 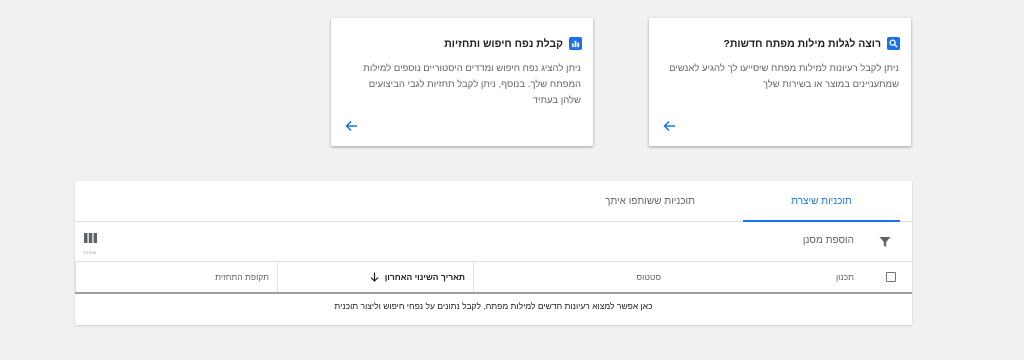 I want to click on card-header: קבלת נפח חיפוש ותחזיות, so click(x=462, y=43).